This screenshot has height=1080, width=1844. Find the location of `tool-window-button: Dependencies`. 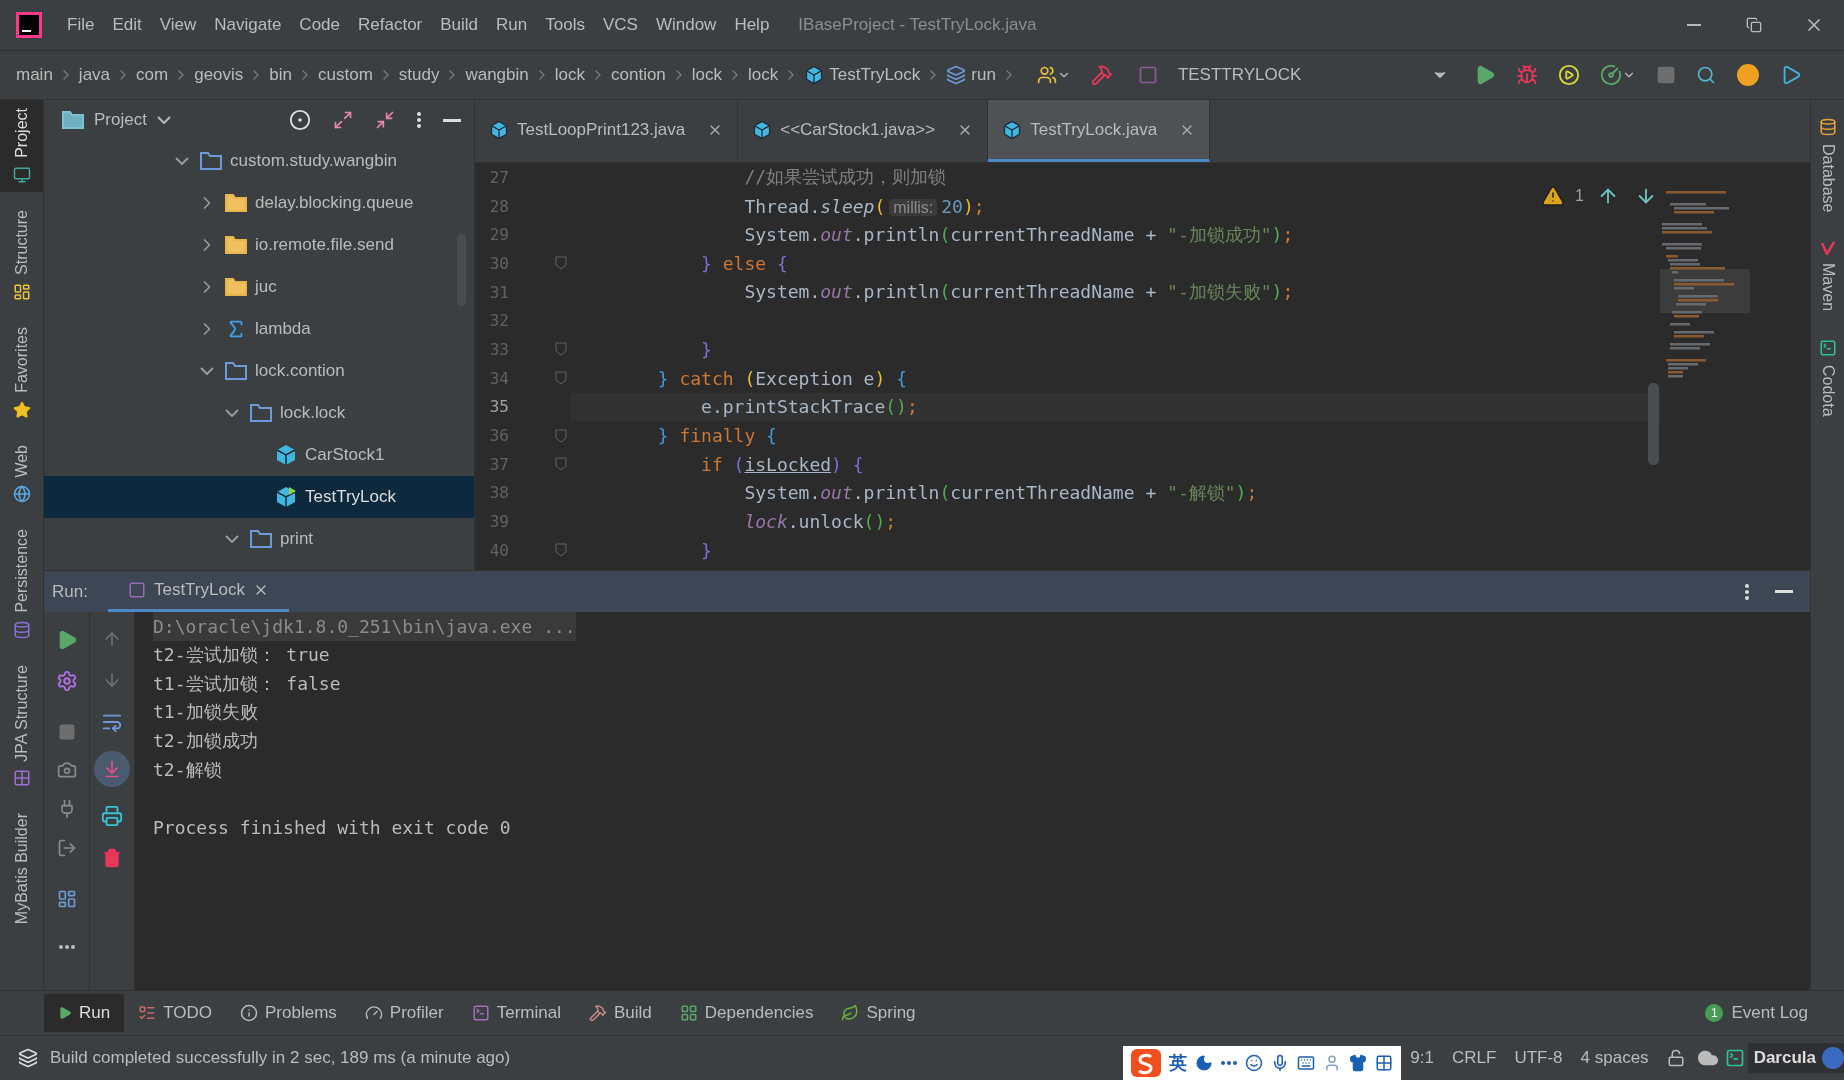

tool-window-button: Dependencies is located at coordinates (746, 1013).